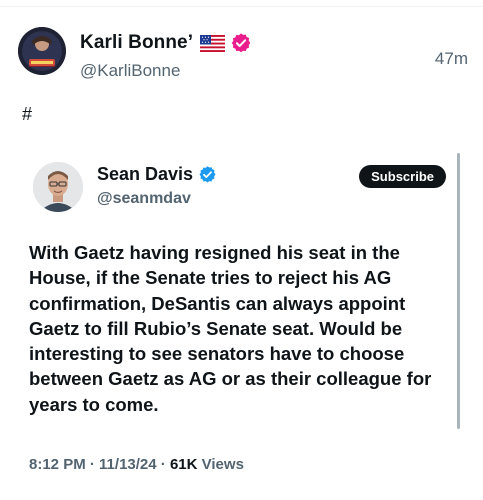 This screenshot has height=500, width=483. Describe the element at coordinates (27, 114) in the screenshot. I see `post-text: #` at that location.